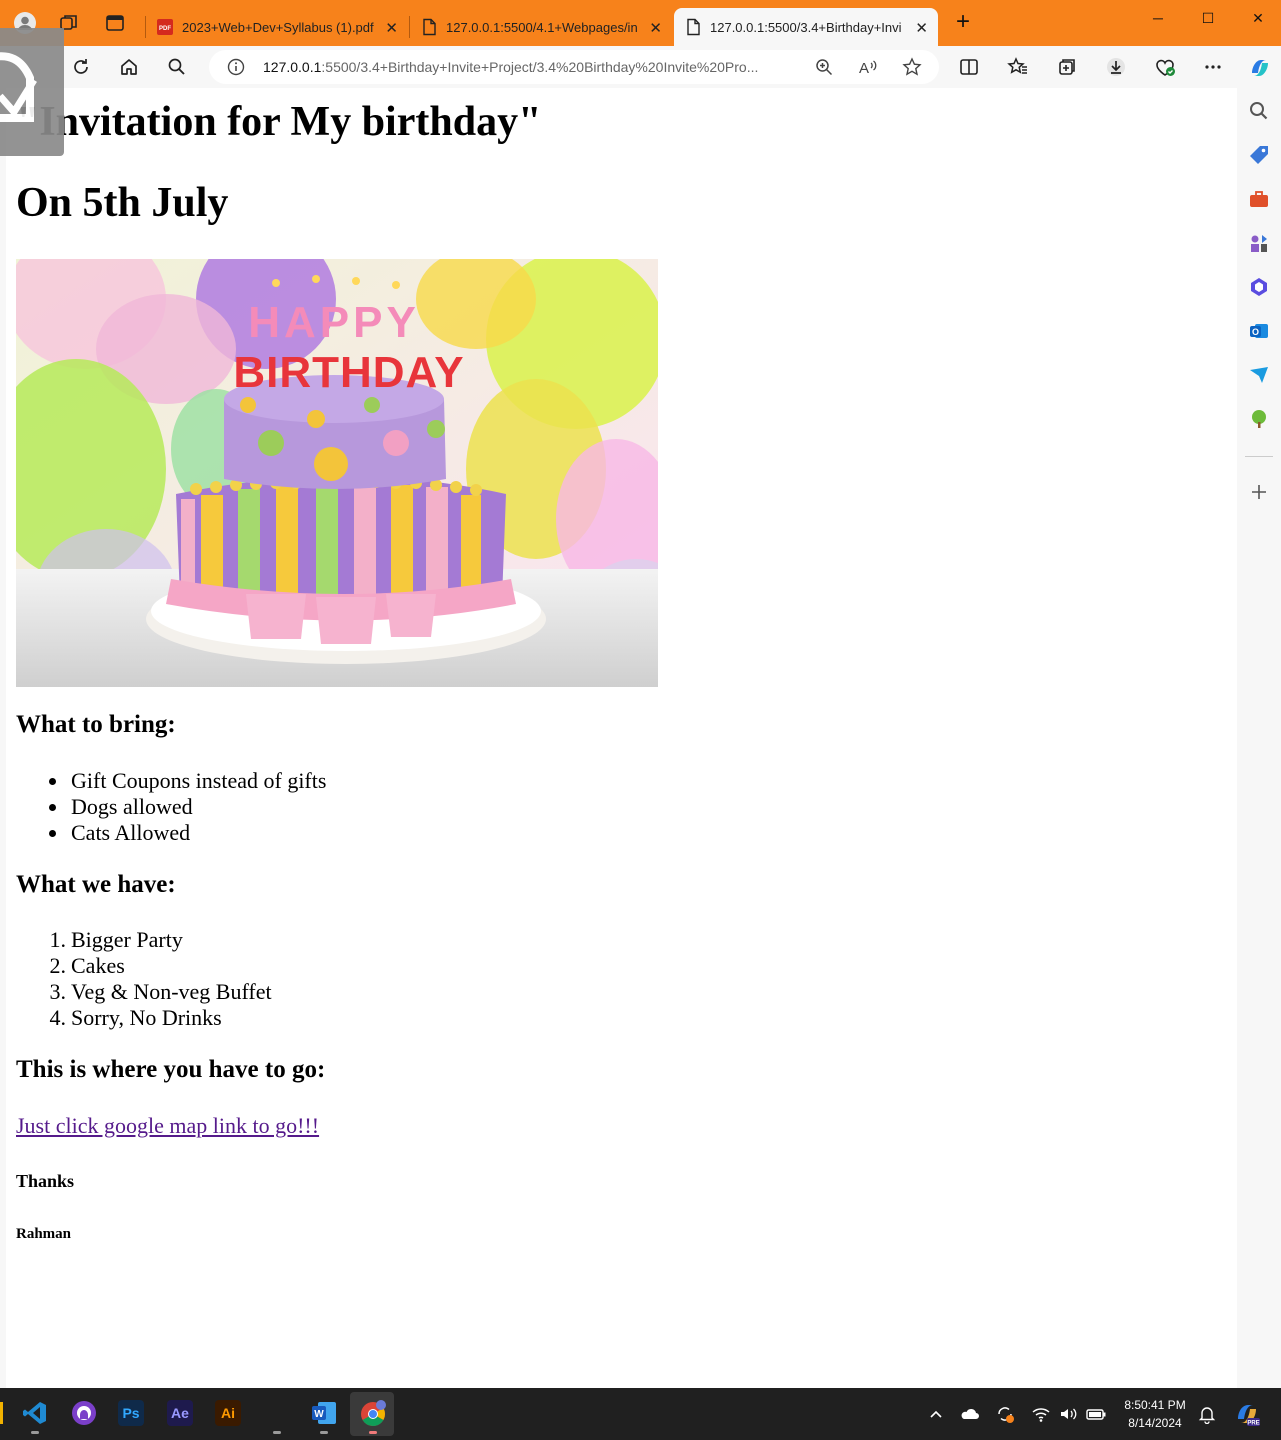 The height and width of the screenshot is (1440, 1281). What do you see at coordinates (81, 67) in the screenshot?
I see `refresh-icon` at bounding box center [81, 67].